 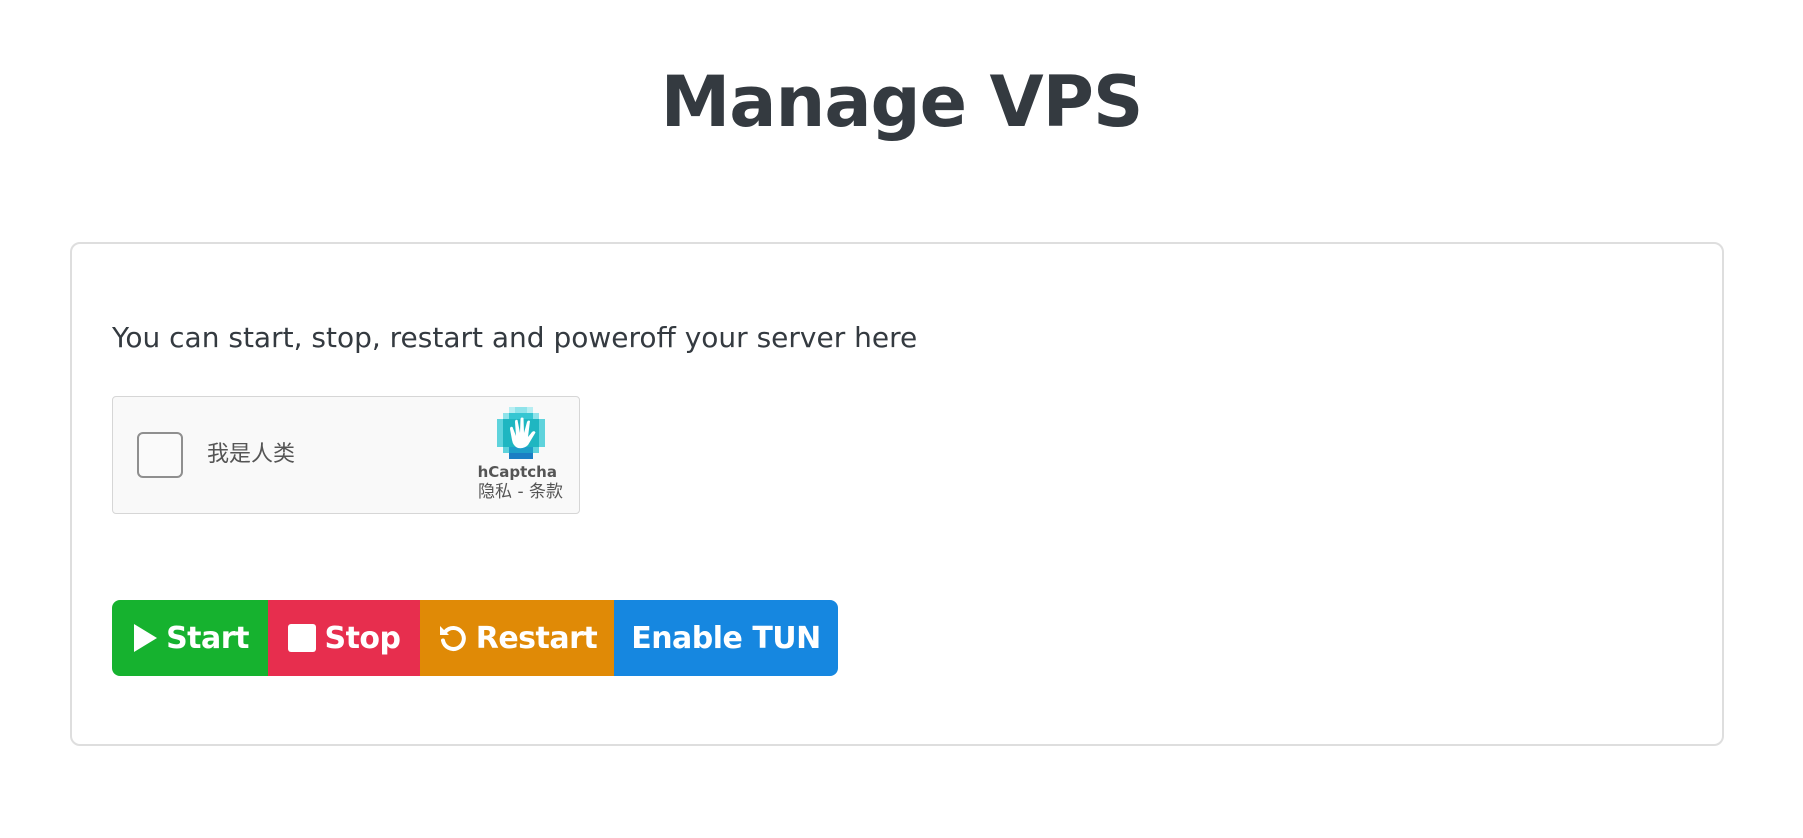 What do you see at coordinates (207, 638) in the screenshot?
I see `start-button-label: Start` at bounding box center [207, 638].